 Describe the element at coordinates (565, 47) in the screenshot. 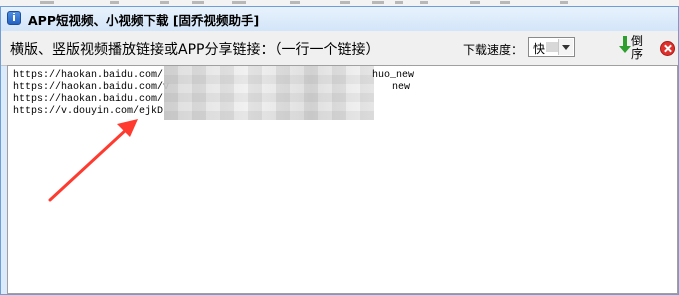

I see `chevron-down-icon` at that location.